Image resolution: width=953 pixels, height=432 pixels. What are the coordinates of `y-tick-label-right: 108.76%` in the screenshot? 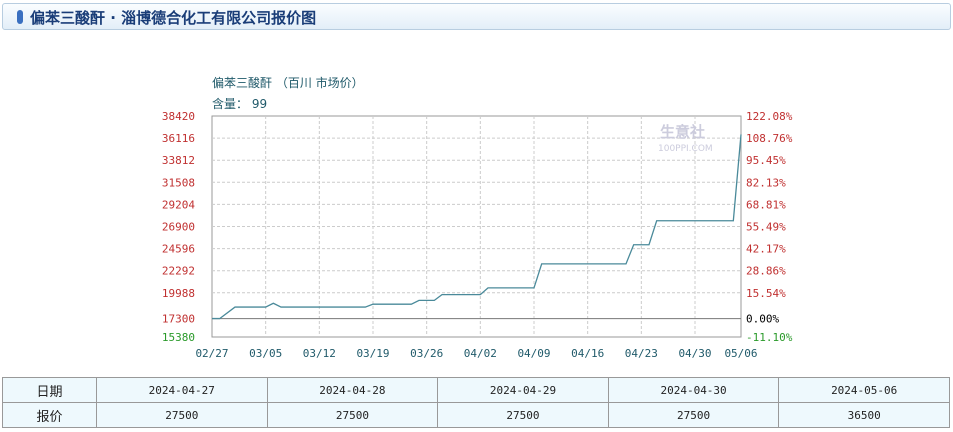 It's located at (769, 138).